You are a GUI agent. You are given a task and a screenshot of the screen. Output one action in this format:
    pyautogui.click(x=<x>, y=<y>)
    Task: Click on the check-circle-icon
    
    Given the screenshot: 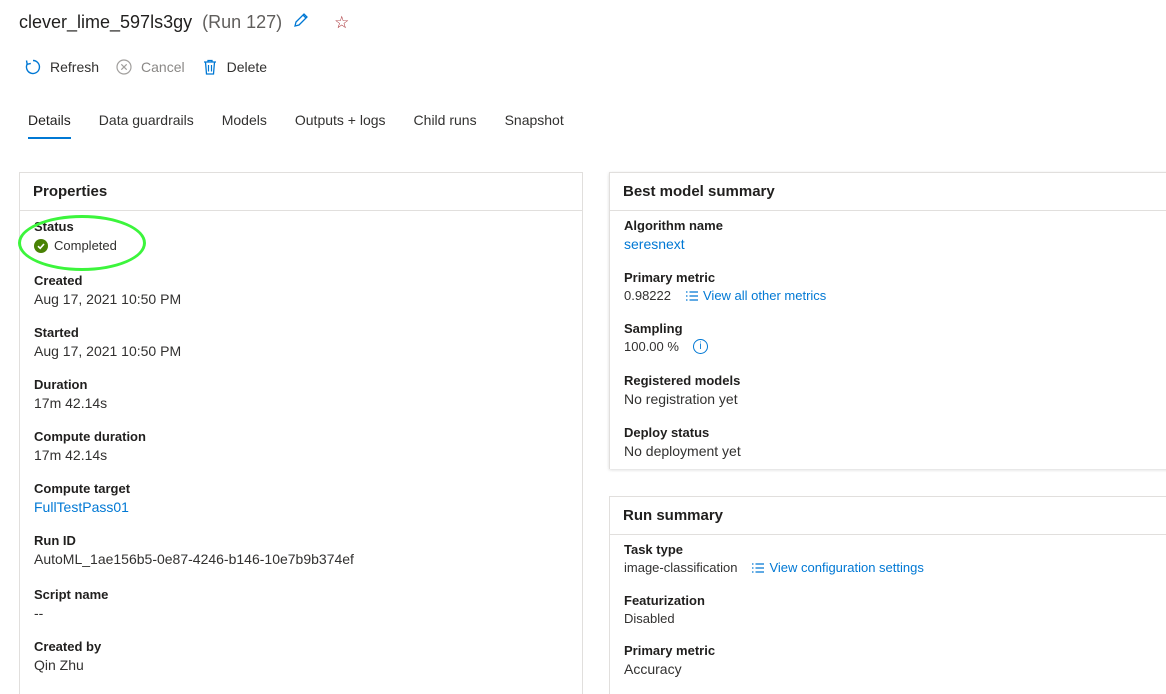 What is the action you would take?
    pyautogui.click(x=41, y=245)
    